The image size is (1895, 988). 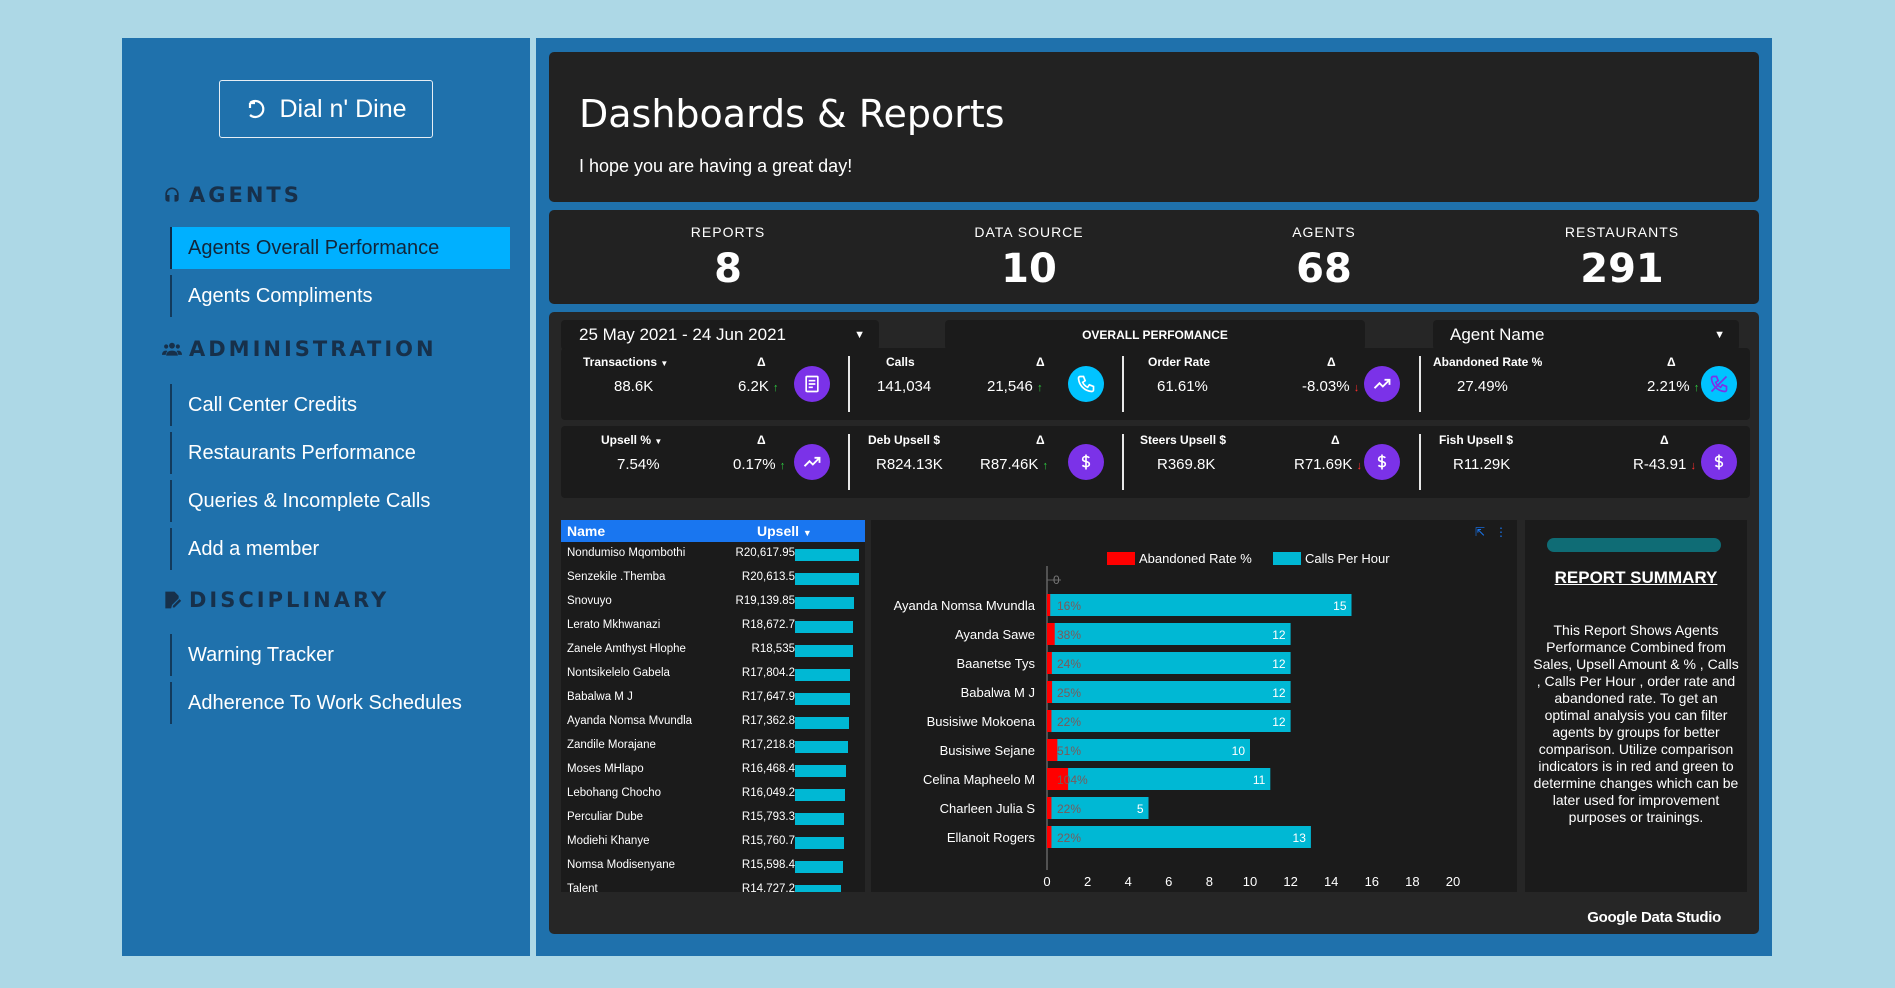 I want to click on abandoned-rate-label: 38%, so click(x=1069, y=635).